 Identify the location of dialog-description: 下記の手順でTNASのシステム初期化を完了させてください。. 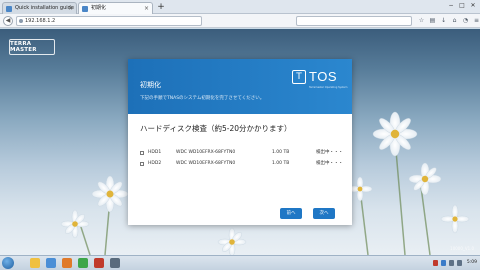
(202, 98).